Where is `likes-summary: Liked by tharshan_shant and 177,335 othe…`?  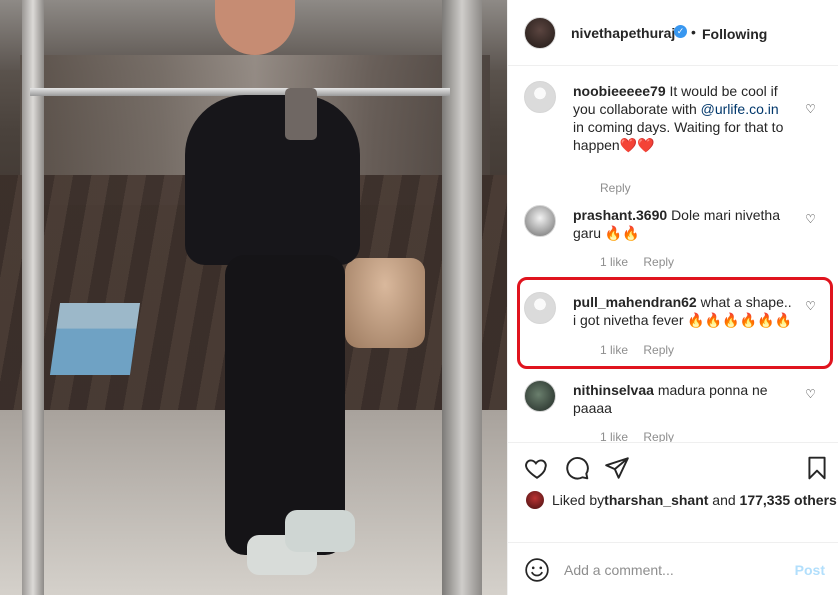
likes-summary: Liked by tharshan_shant and 177,335 othe… is located at coordinates (681, 500).